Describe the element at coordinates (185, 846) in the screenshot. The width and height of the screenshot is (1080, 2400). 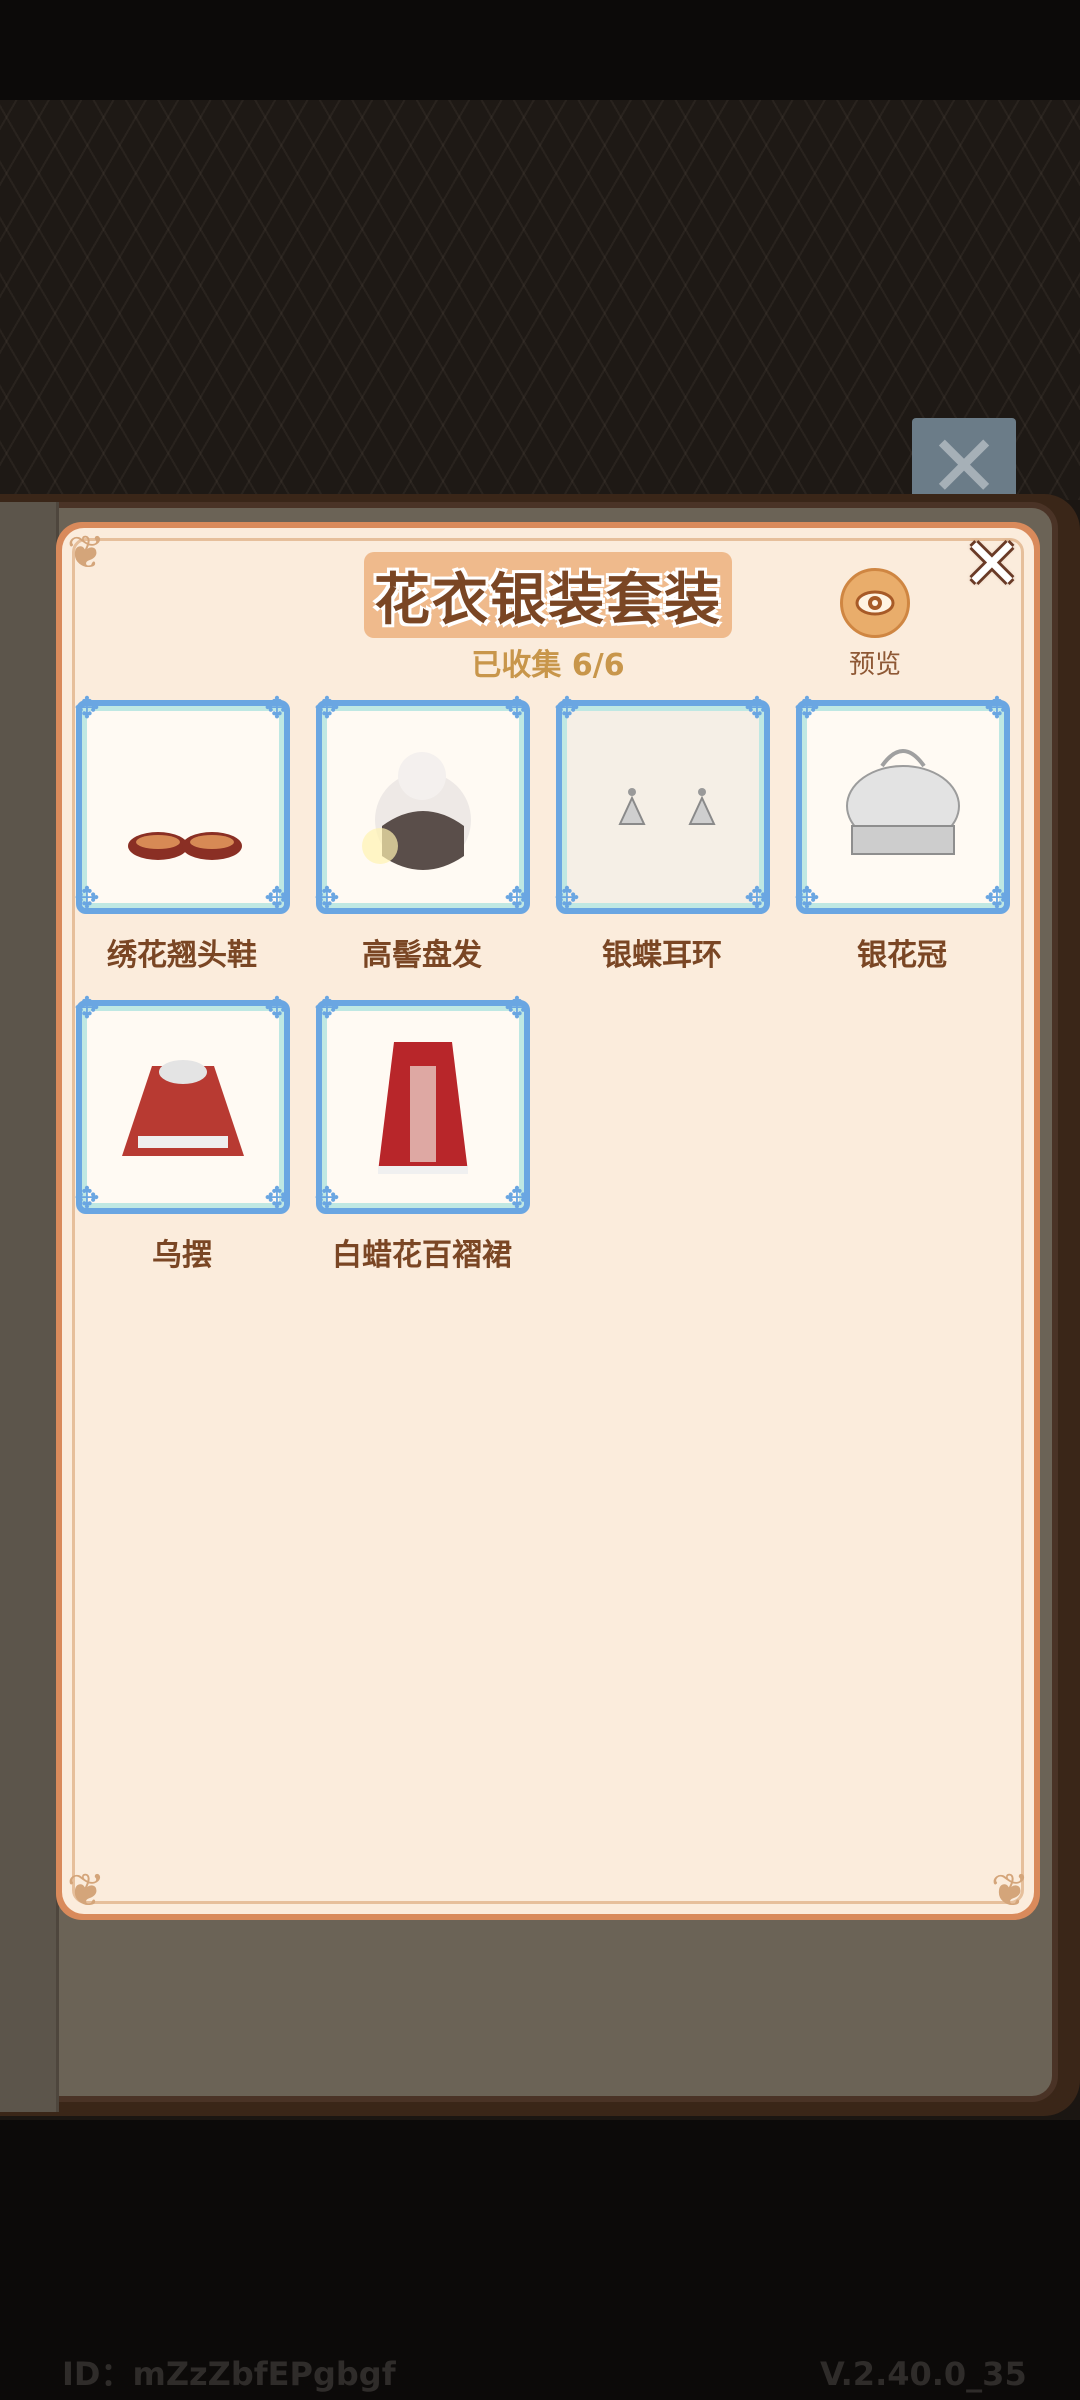
I see `shoes-icon` at that location.